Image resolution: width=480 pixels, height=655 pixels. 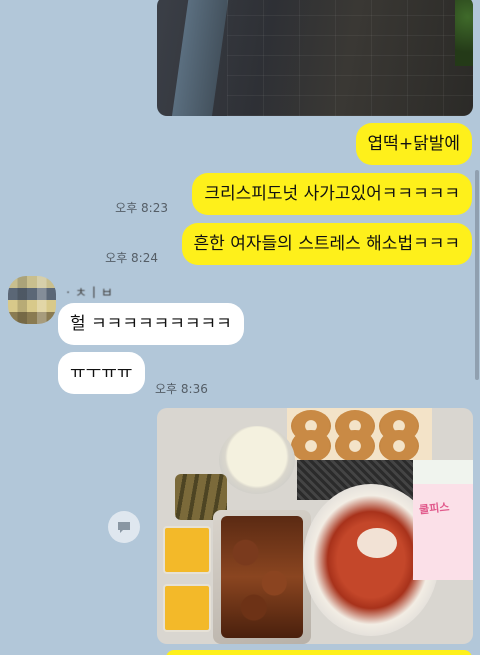 I want to click on share-icon, so click(x=124, y=527).